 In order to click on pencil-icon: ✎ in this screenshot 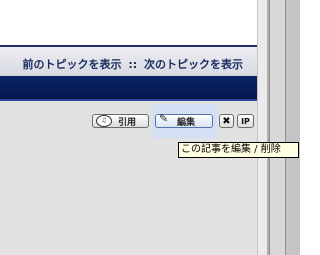, I will do `click(164, 118)`.